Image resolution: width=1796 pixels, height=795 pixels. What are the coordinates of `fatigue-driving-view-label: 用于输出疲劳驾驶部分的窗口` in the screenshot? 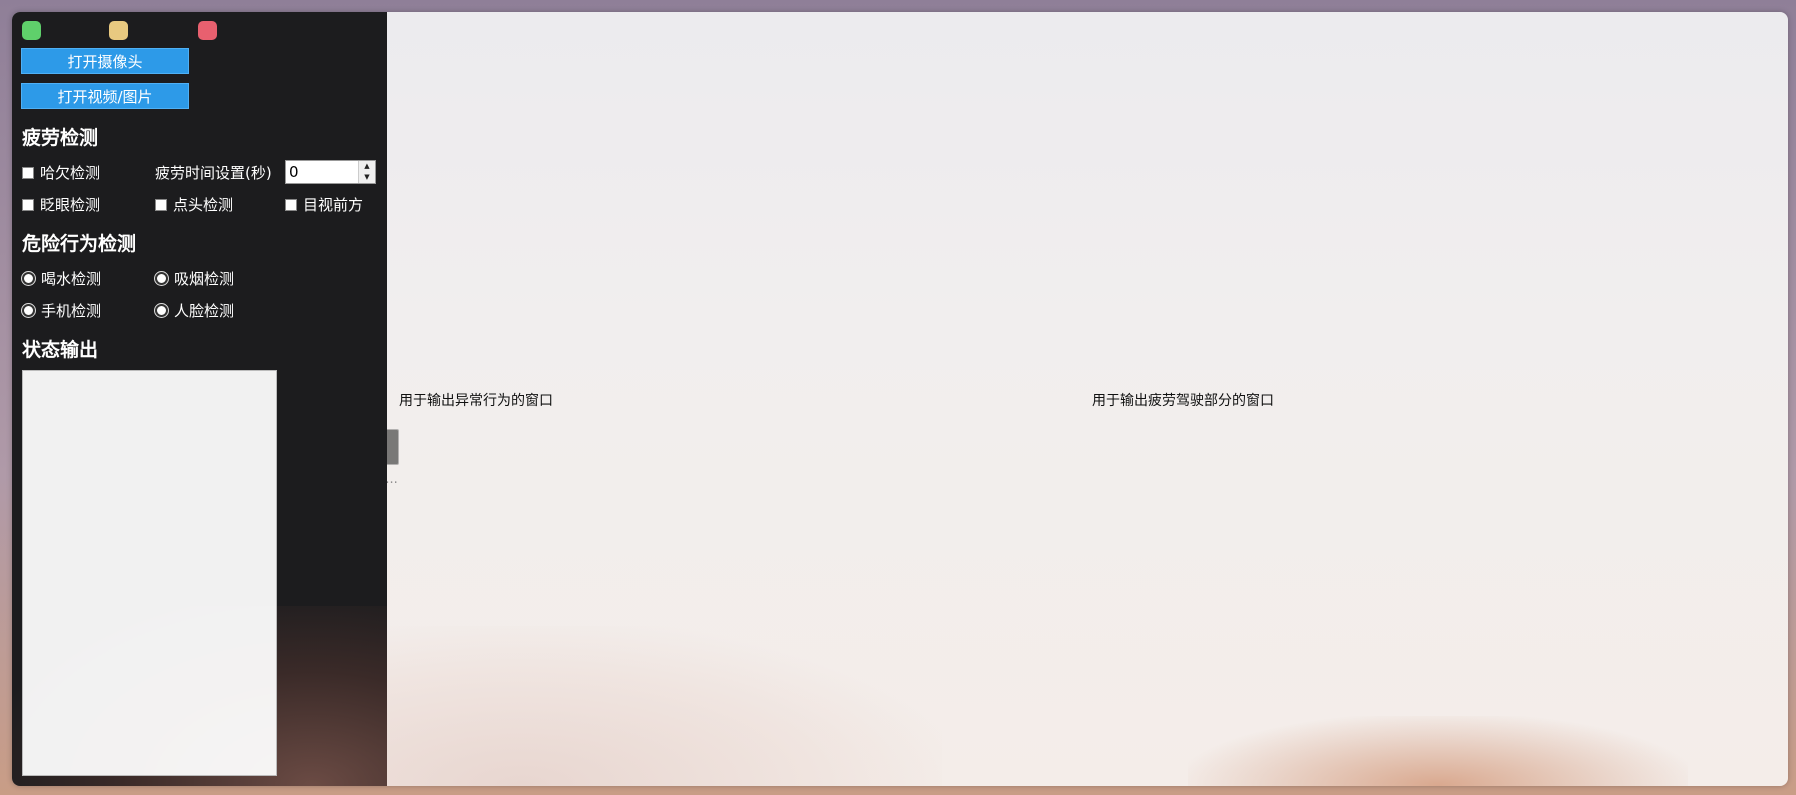 It's located at (1183, 401).